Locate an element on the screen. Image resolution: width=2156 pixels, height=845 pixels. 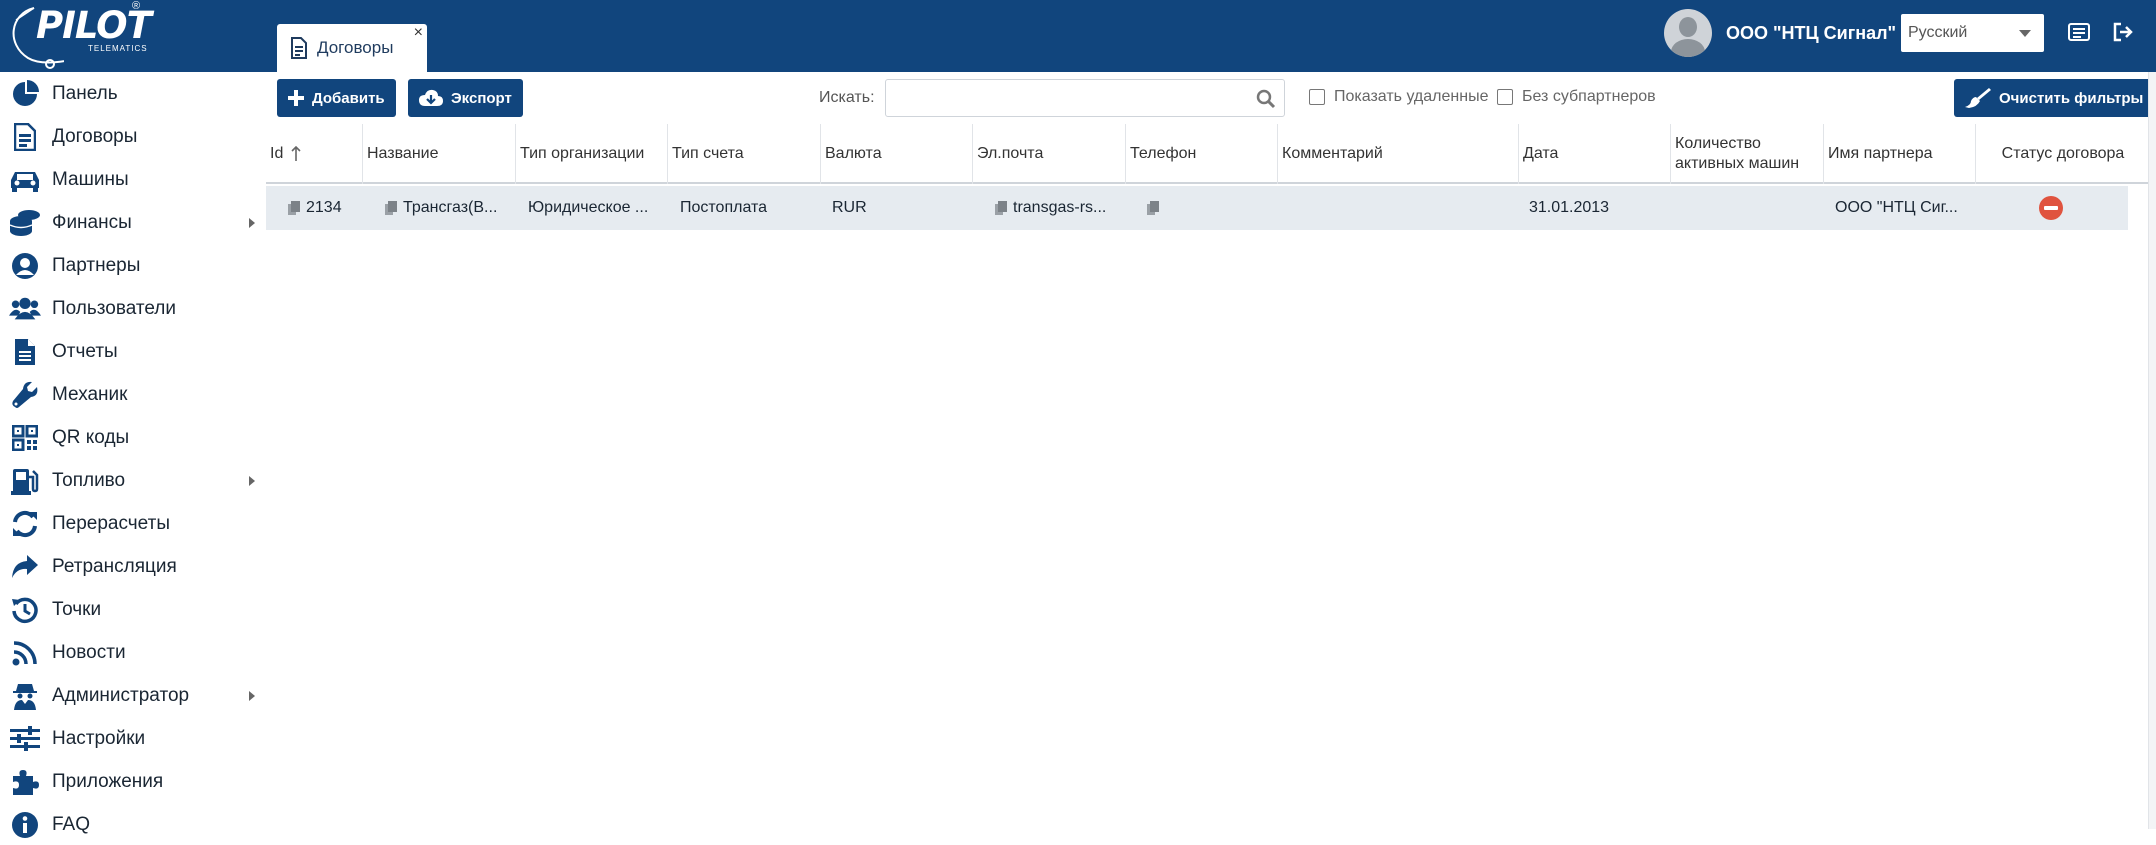
user-menu: ООО "НТЦ Сигнал" is located at coordinates (1780, 33).